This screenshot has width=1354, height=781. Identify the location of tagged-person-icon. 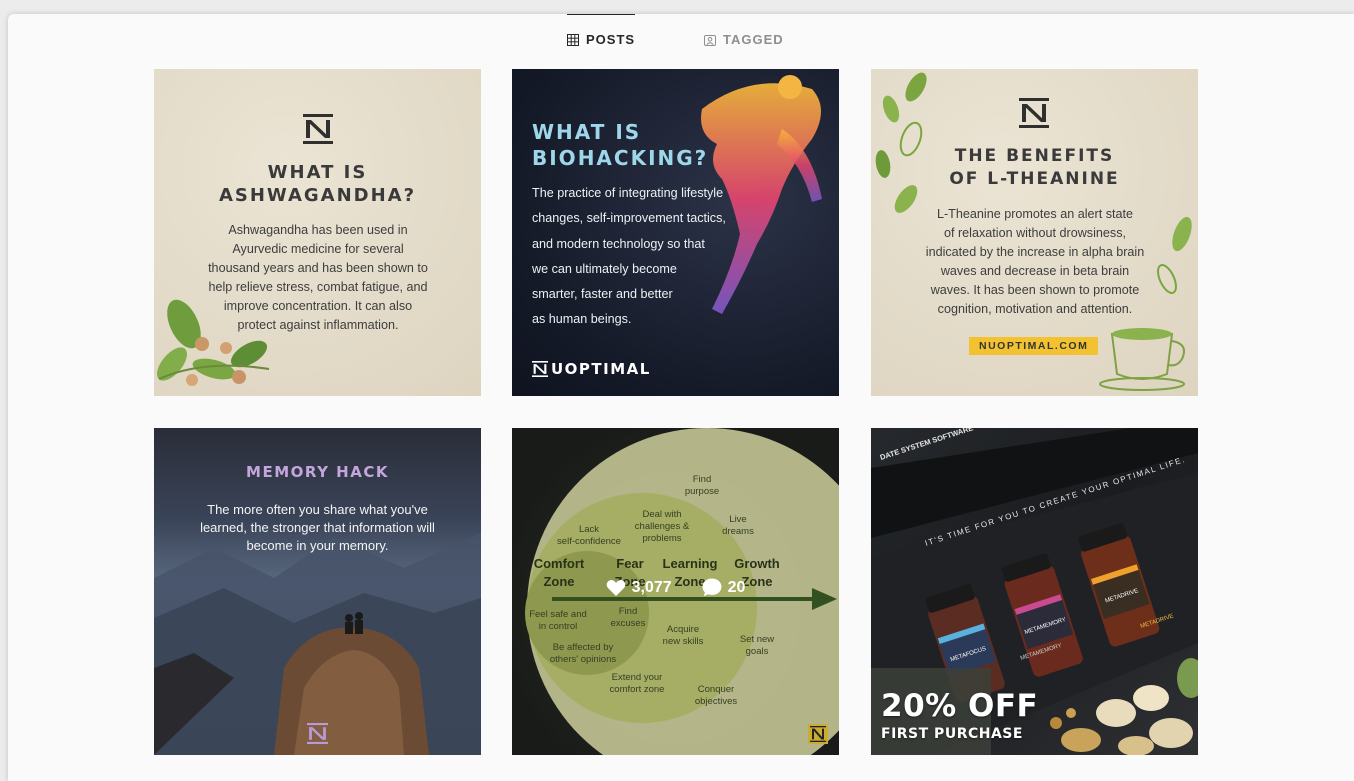
(710, 40).